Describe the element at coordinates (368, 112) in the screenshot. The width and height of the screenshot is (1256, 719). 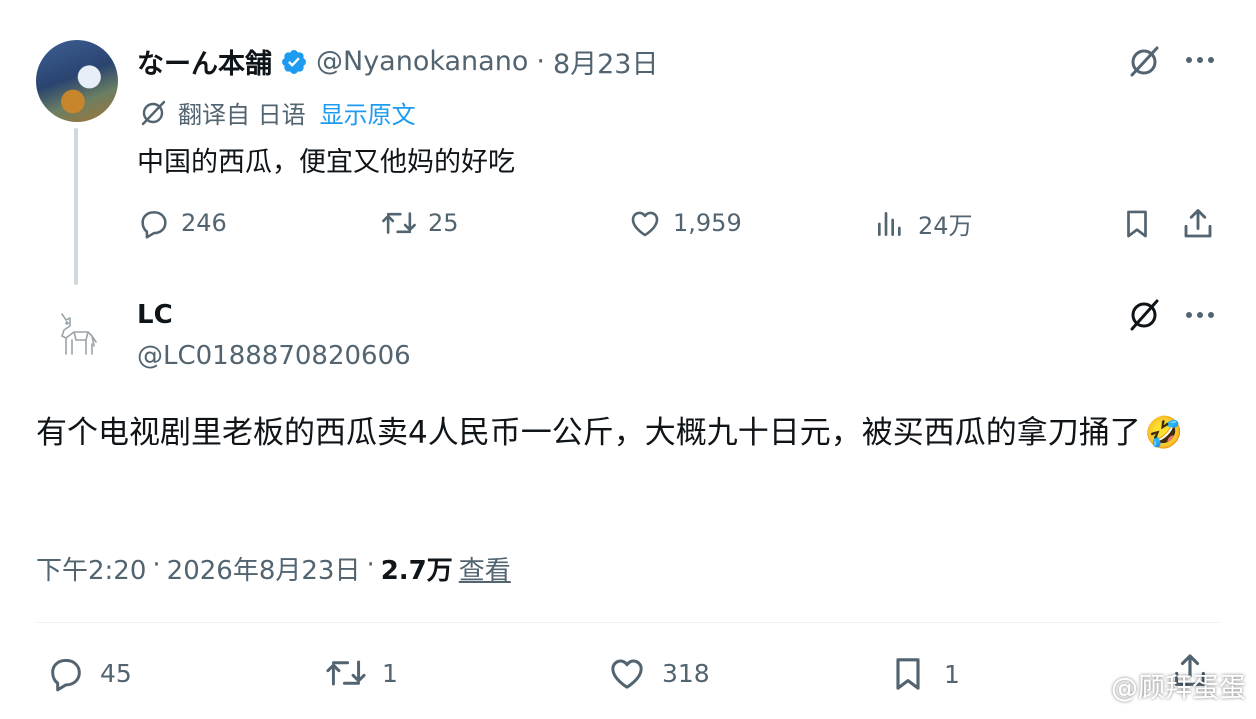
I see `show-original-link: 显示原文` at that location.